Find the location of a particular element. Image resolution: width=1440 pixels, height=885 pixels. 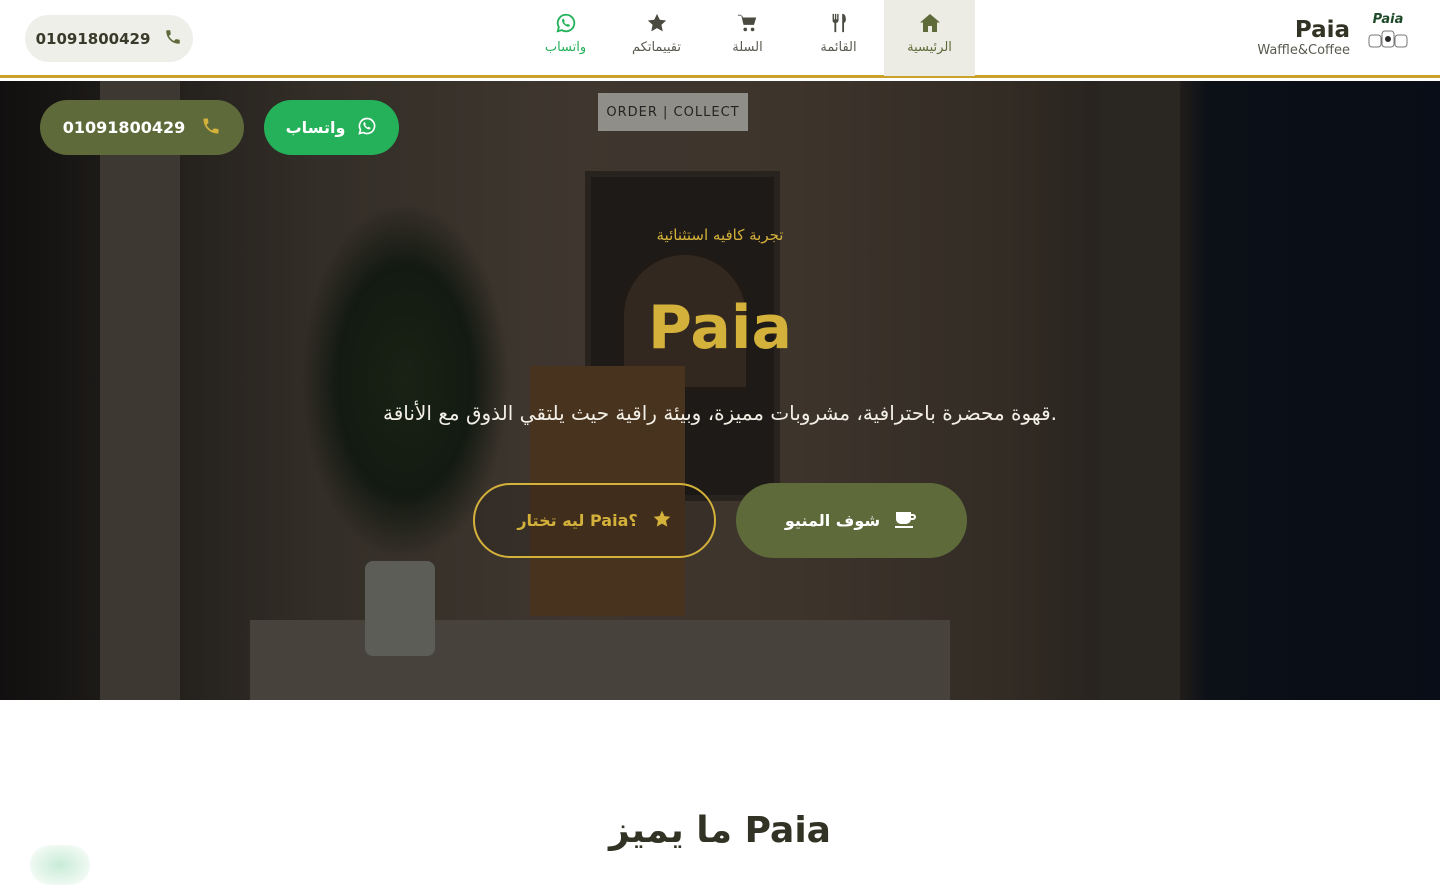

hero-cta-row: ليه تختار Paia؟ شوف المنيو is located at coordinates (720, 520).